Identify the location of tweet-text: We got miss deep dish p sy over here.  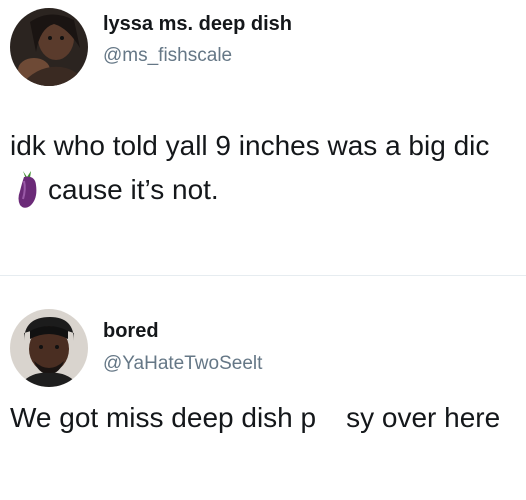
(263, 418).